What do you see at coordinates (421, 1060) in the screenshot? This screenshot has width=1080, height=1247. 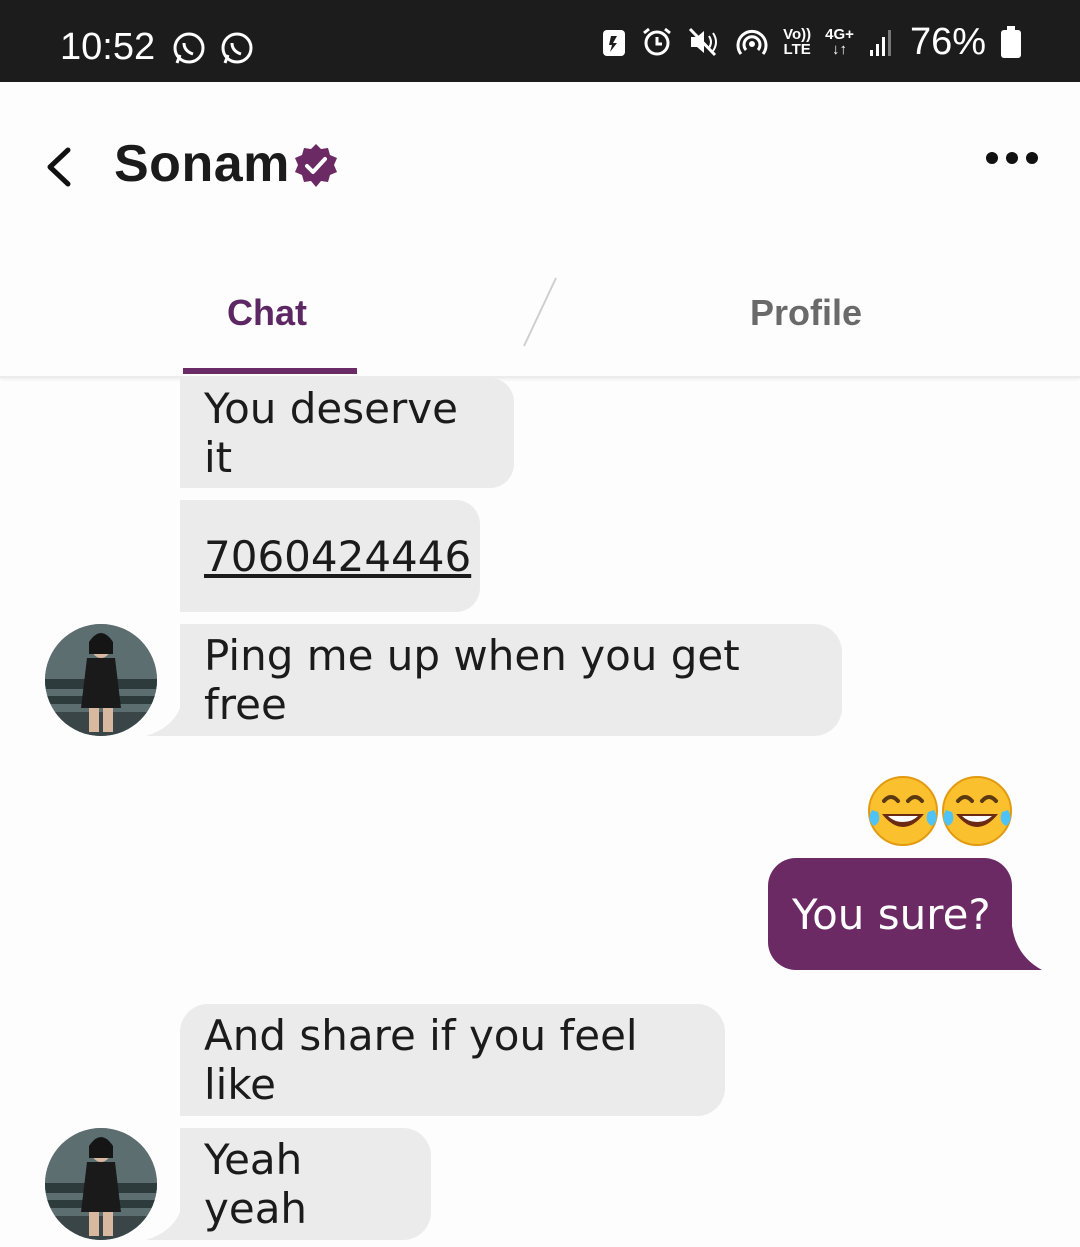 I see `message-text: And share if you feel like` at bounding box center [421, 1060].